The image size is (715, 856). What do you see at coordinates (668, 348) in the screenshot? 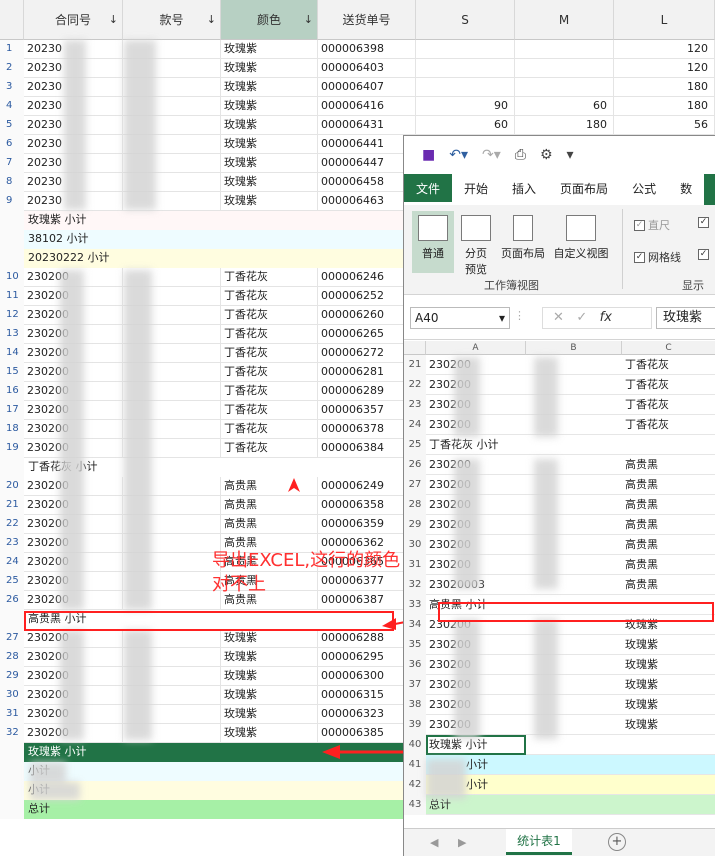
I see `col-header-c: C` at bounding box center [668, 348].